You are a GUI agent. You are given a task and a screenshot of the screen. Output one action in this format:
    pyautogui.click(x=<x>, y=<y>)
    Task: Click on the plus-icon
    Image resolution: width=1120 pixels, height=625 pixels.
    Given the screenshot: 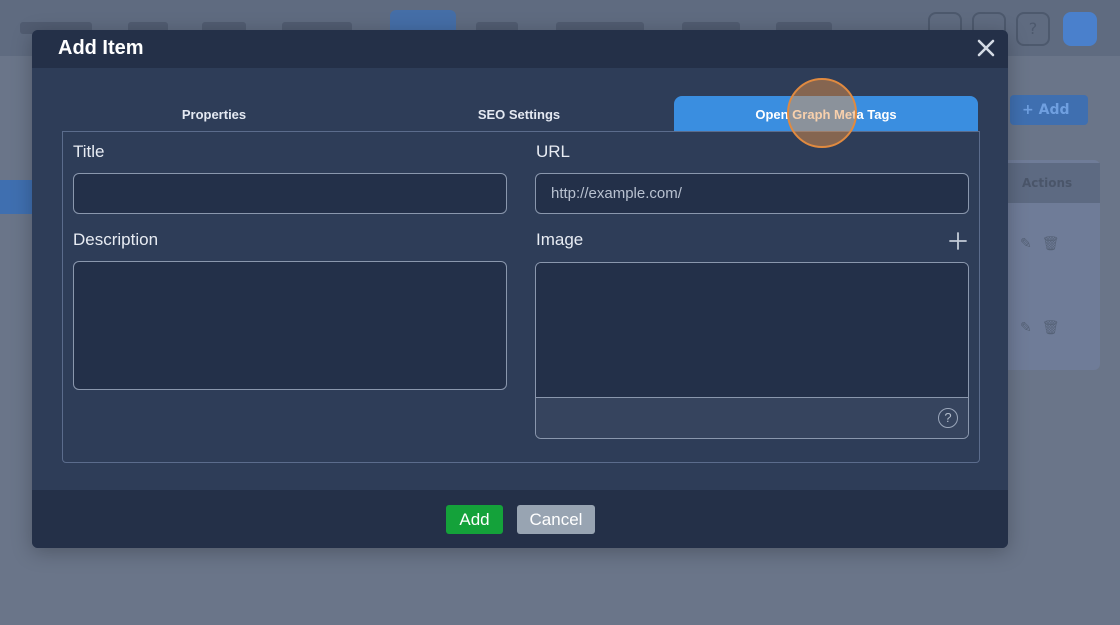 What is the action you would take?
    pyautogui.click(x=958, y=241)
    